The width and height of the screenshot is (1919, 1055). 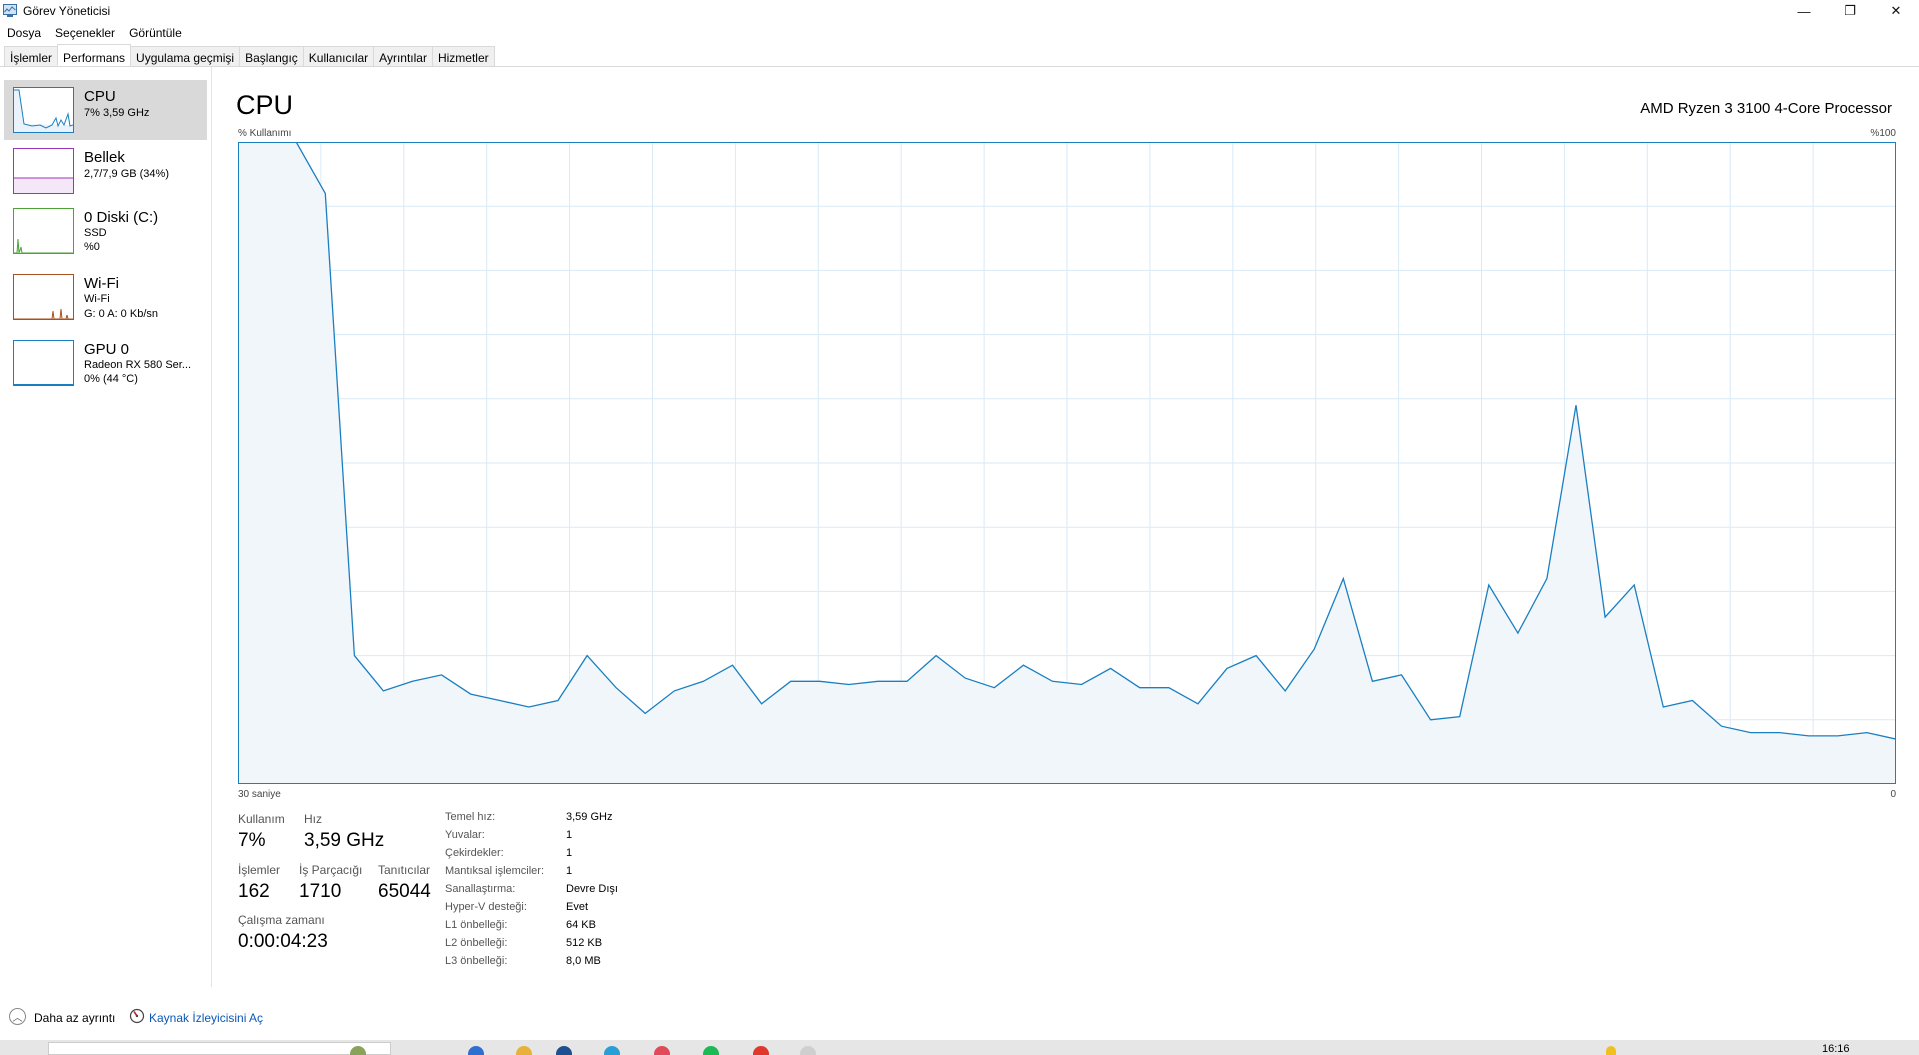 What do you see at coordinates (219, 1048) in the screenshot?
I see `taskbar-search-box` at bounding box center [219, 1048].